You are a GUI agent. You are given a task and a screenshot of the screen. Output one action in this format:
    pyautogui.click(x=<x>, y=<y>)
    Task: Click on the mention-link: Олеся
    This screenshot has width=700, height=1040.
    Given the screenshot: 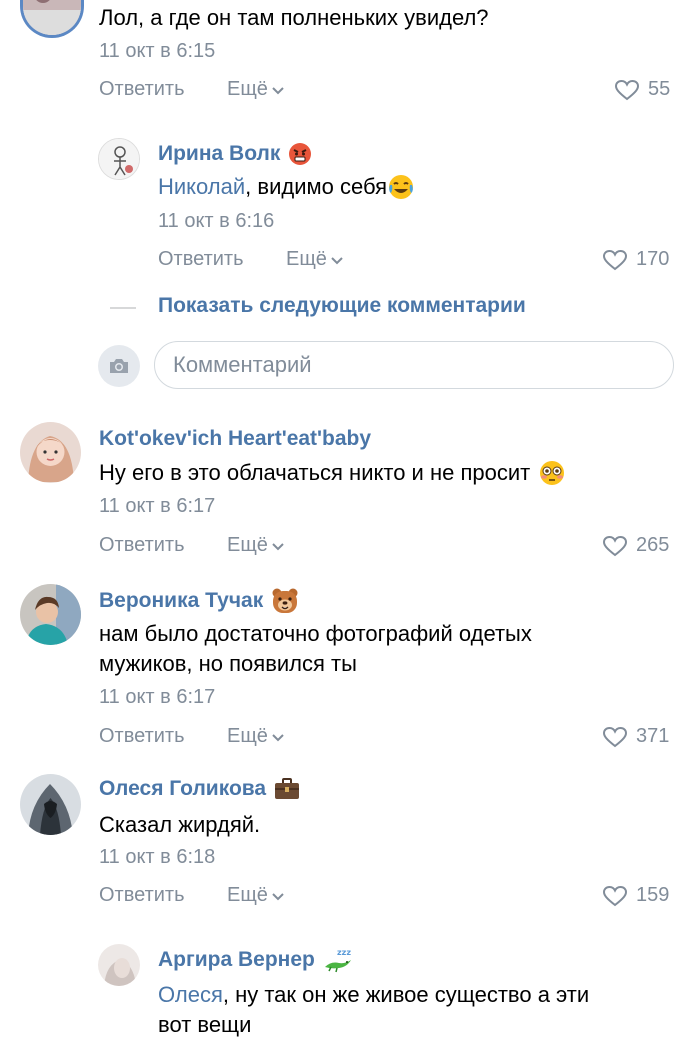 What is the action you would take?
    pyautogui.click(x=190, y=994)
    